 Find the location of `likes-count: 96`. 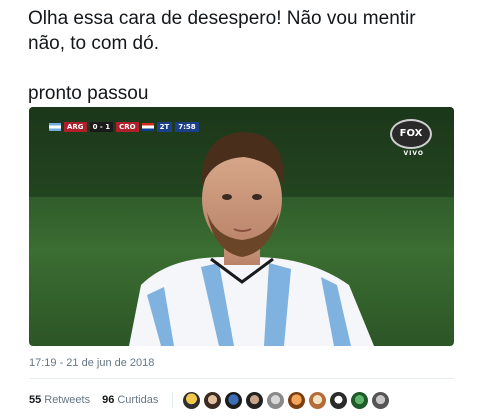

likes-count: 96 is located at coordinates (108, 400).